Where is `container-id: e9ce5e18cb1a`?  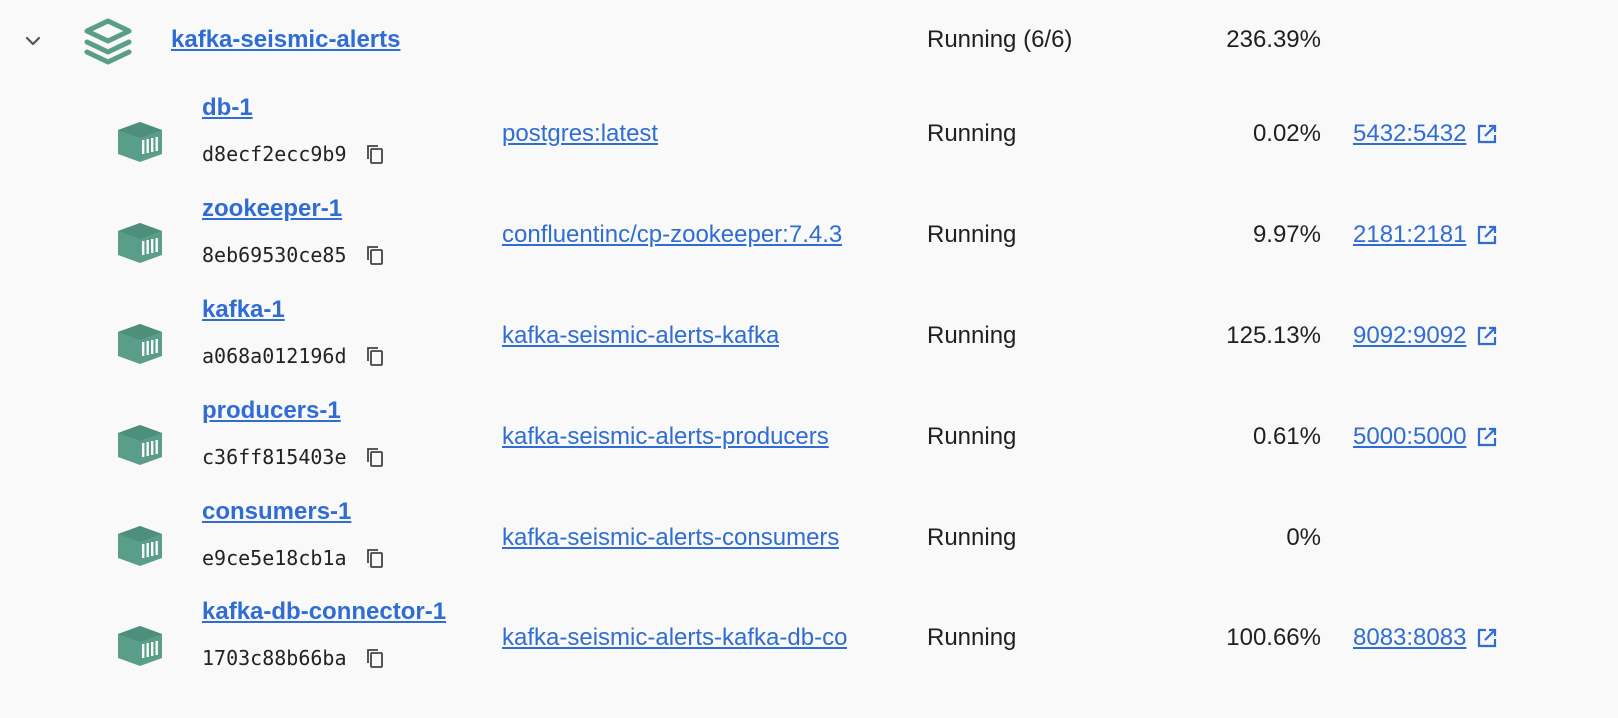 container-id: e9ce5e18cb1a is located at coordinates (293, 558).